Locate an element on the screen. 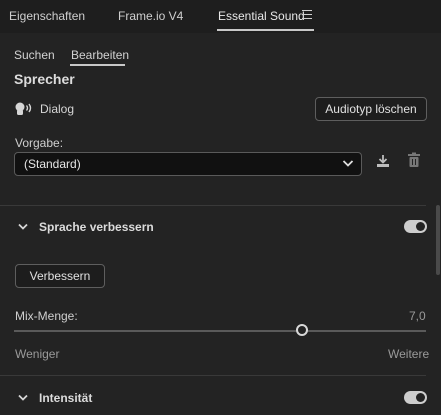  section-enhance-speech-header: Sprache verbessern is located at coordinates (213, 228).